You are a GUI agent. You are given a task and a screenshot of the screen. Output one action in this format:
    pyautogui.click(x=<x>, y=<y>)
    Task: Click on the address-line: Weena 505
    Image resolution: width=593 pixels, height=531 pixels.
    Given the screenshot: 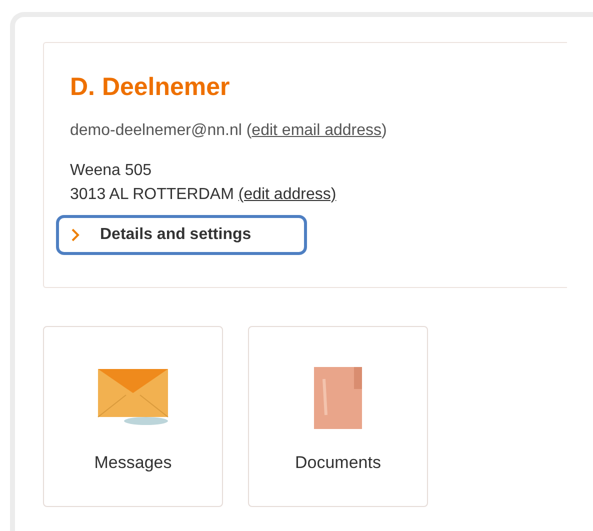 What is the action you would take?
    pyautogui.click(x=111, y=171)
    